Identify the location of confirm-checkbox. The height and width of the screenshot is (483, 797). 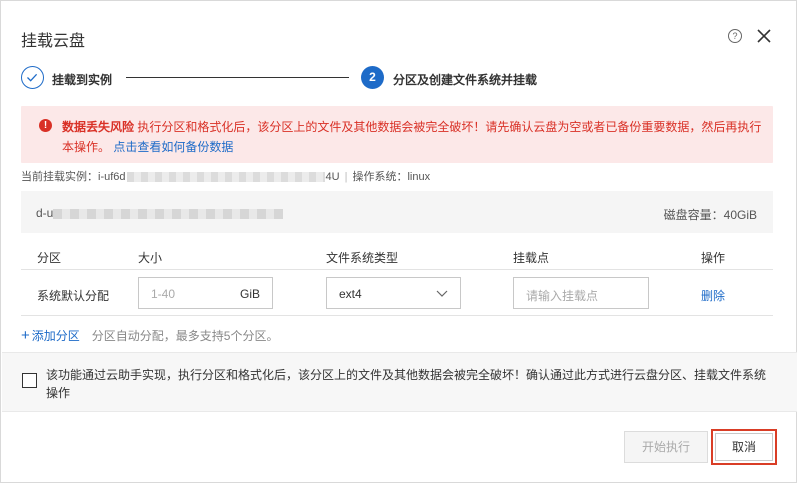
(29, 380).